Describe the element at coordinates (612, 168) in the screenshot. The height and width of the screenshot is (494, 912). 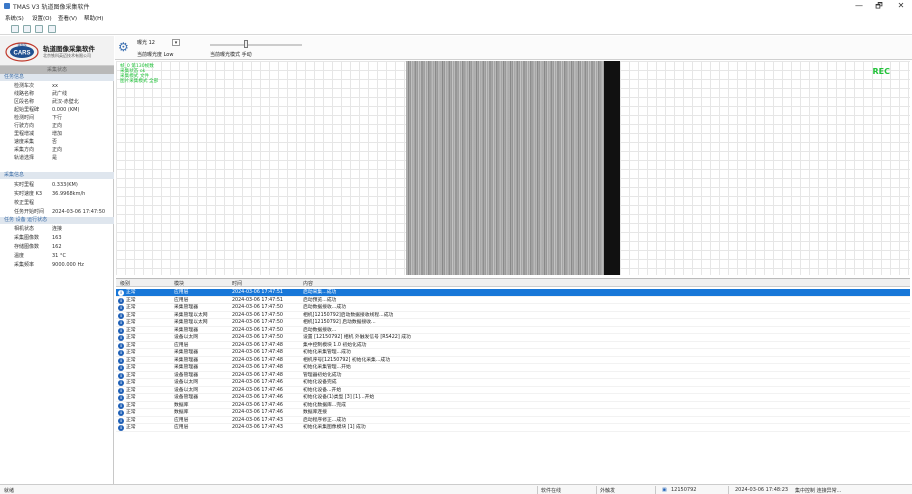
I see `rail-image-edge` at that location.